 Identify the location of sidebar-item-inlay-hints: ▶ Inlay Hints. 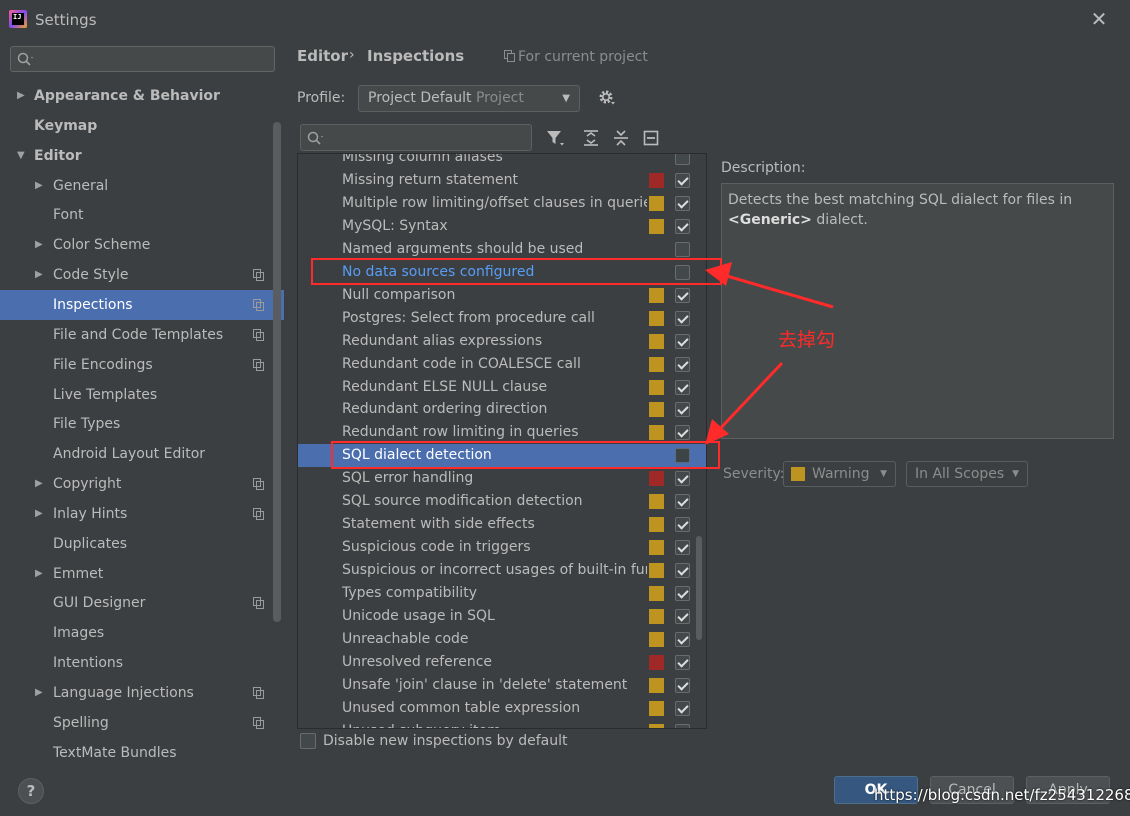
(142, 514).